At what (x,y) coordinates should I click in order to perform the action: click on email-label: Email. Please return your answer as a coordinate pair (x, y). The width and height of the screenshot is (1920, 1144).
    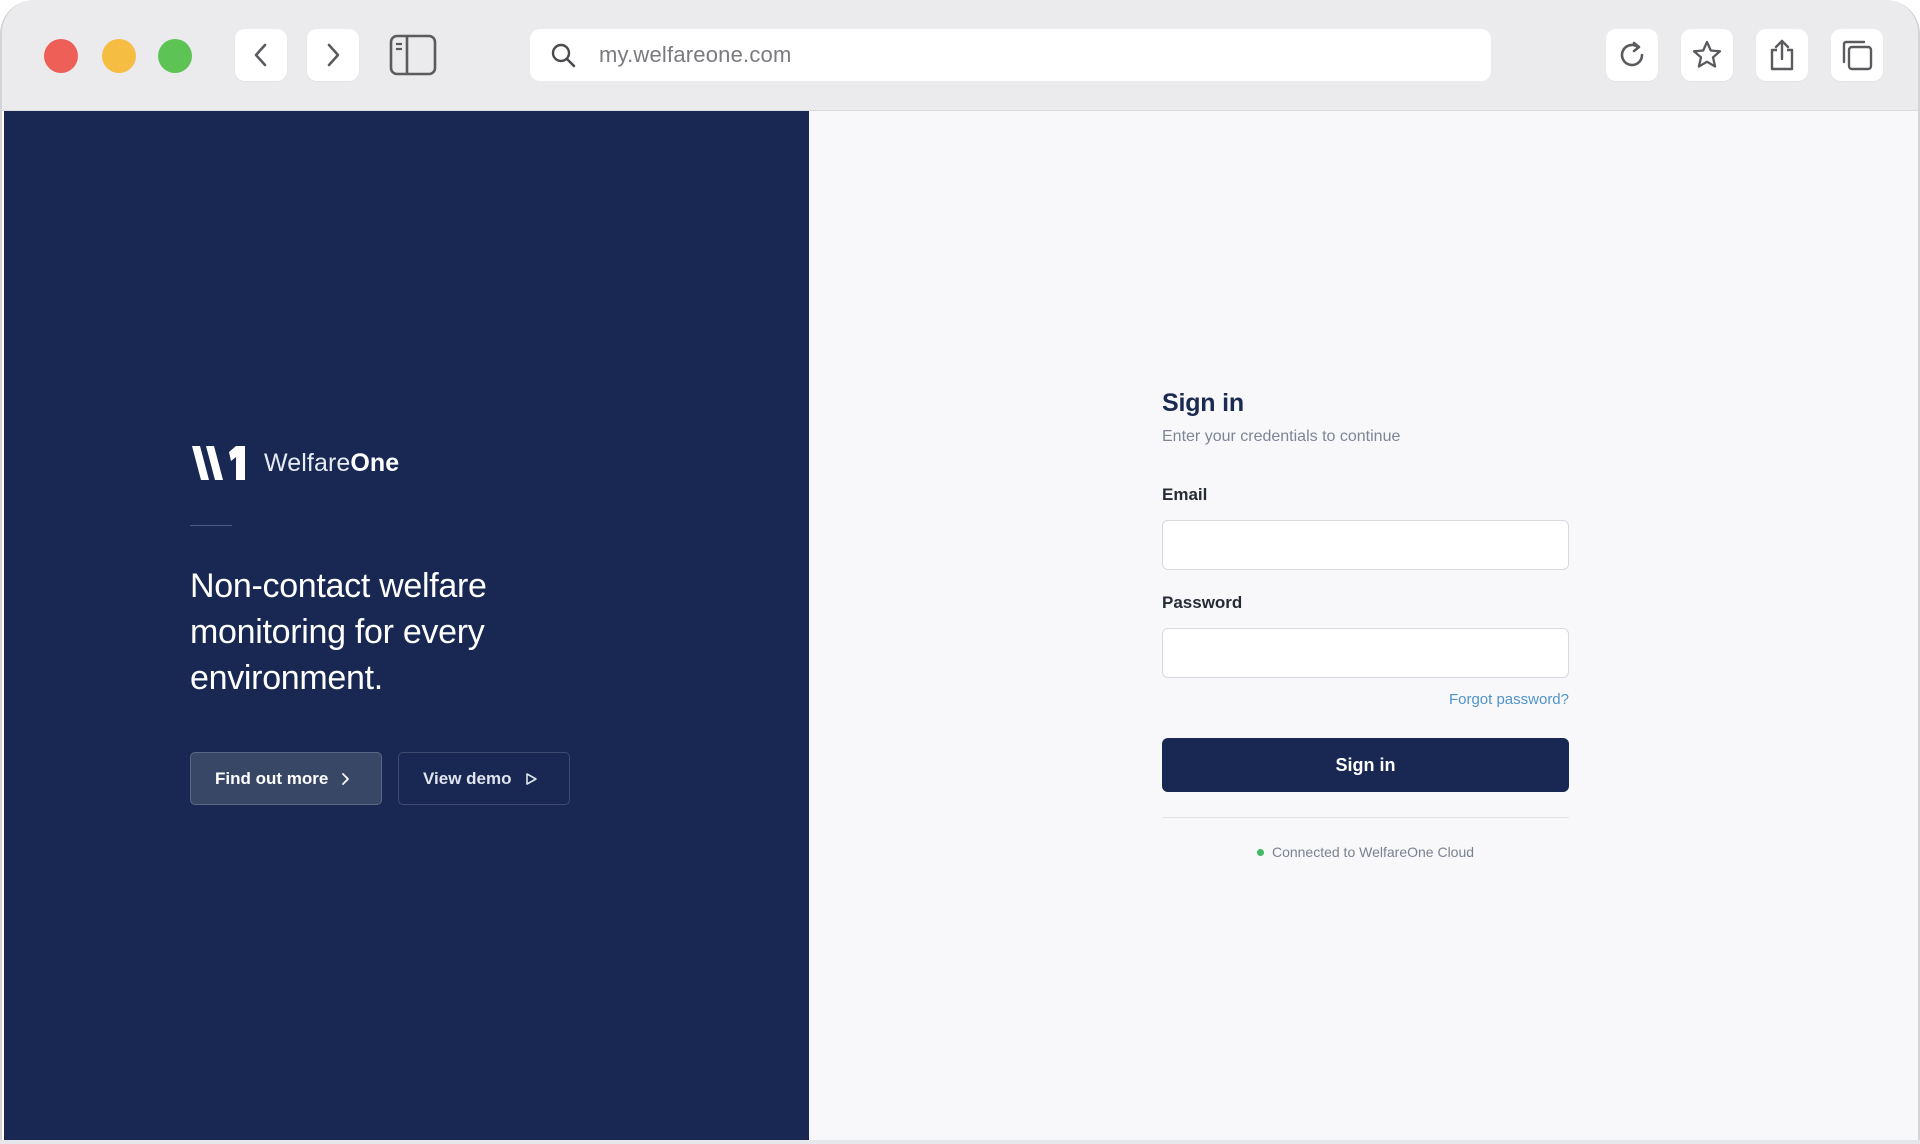
    Looking at the image, I should click on (1185, 494).